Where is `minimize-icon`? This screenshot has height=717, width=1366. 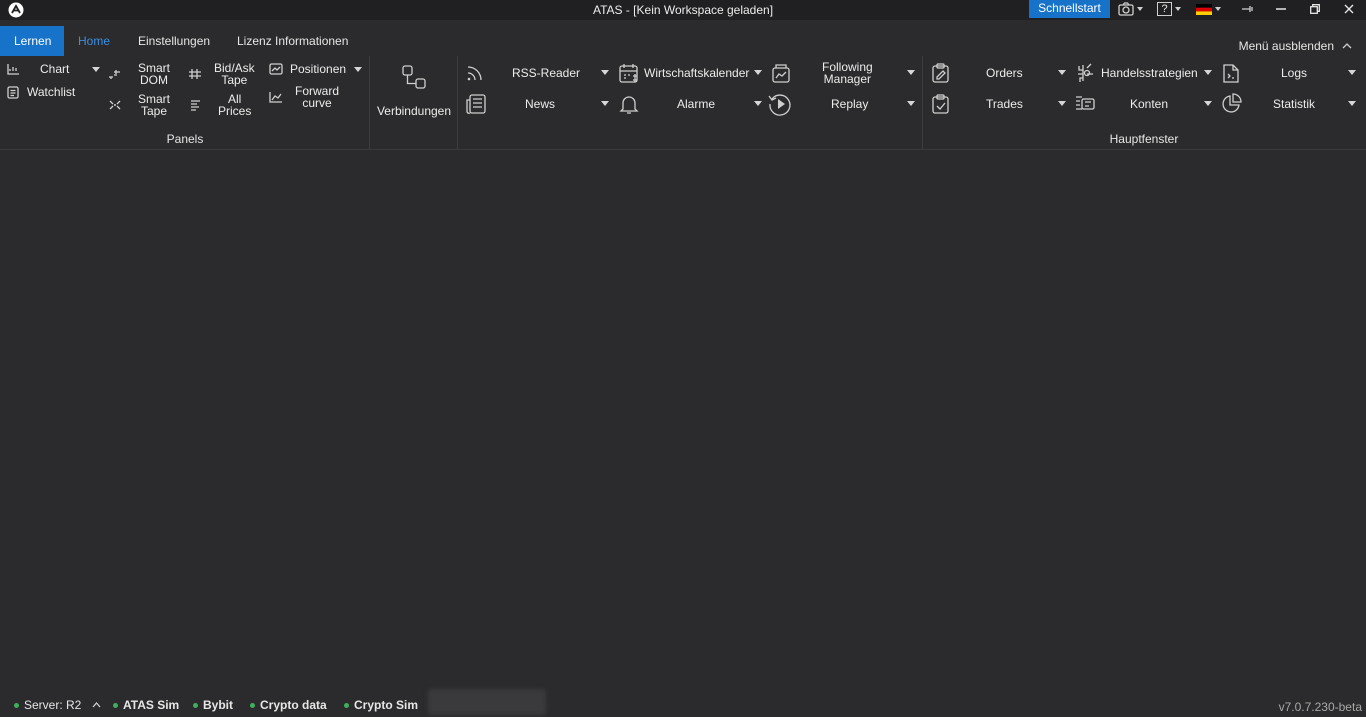
minimize-icon is located at coordinates (1281, 9).